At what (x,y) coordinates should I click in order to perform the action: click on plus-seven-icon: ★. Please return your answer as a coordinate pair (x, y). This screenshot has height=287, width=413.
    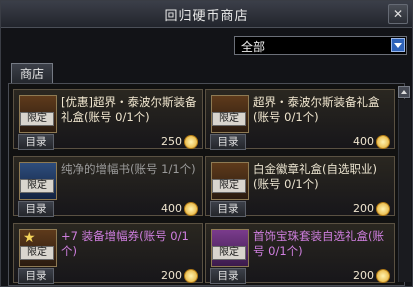
    Looking at the image, I should click on (29, 238).